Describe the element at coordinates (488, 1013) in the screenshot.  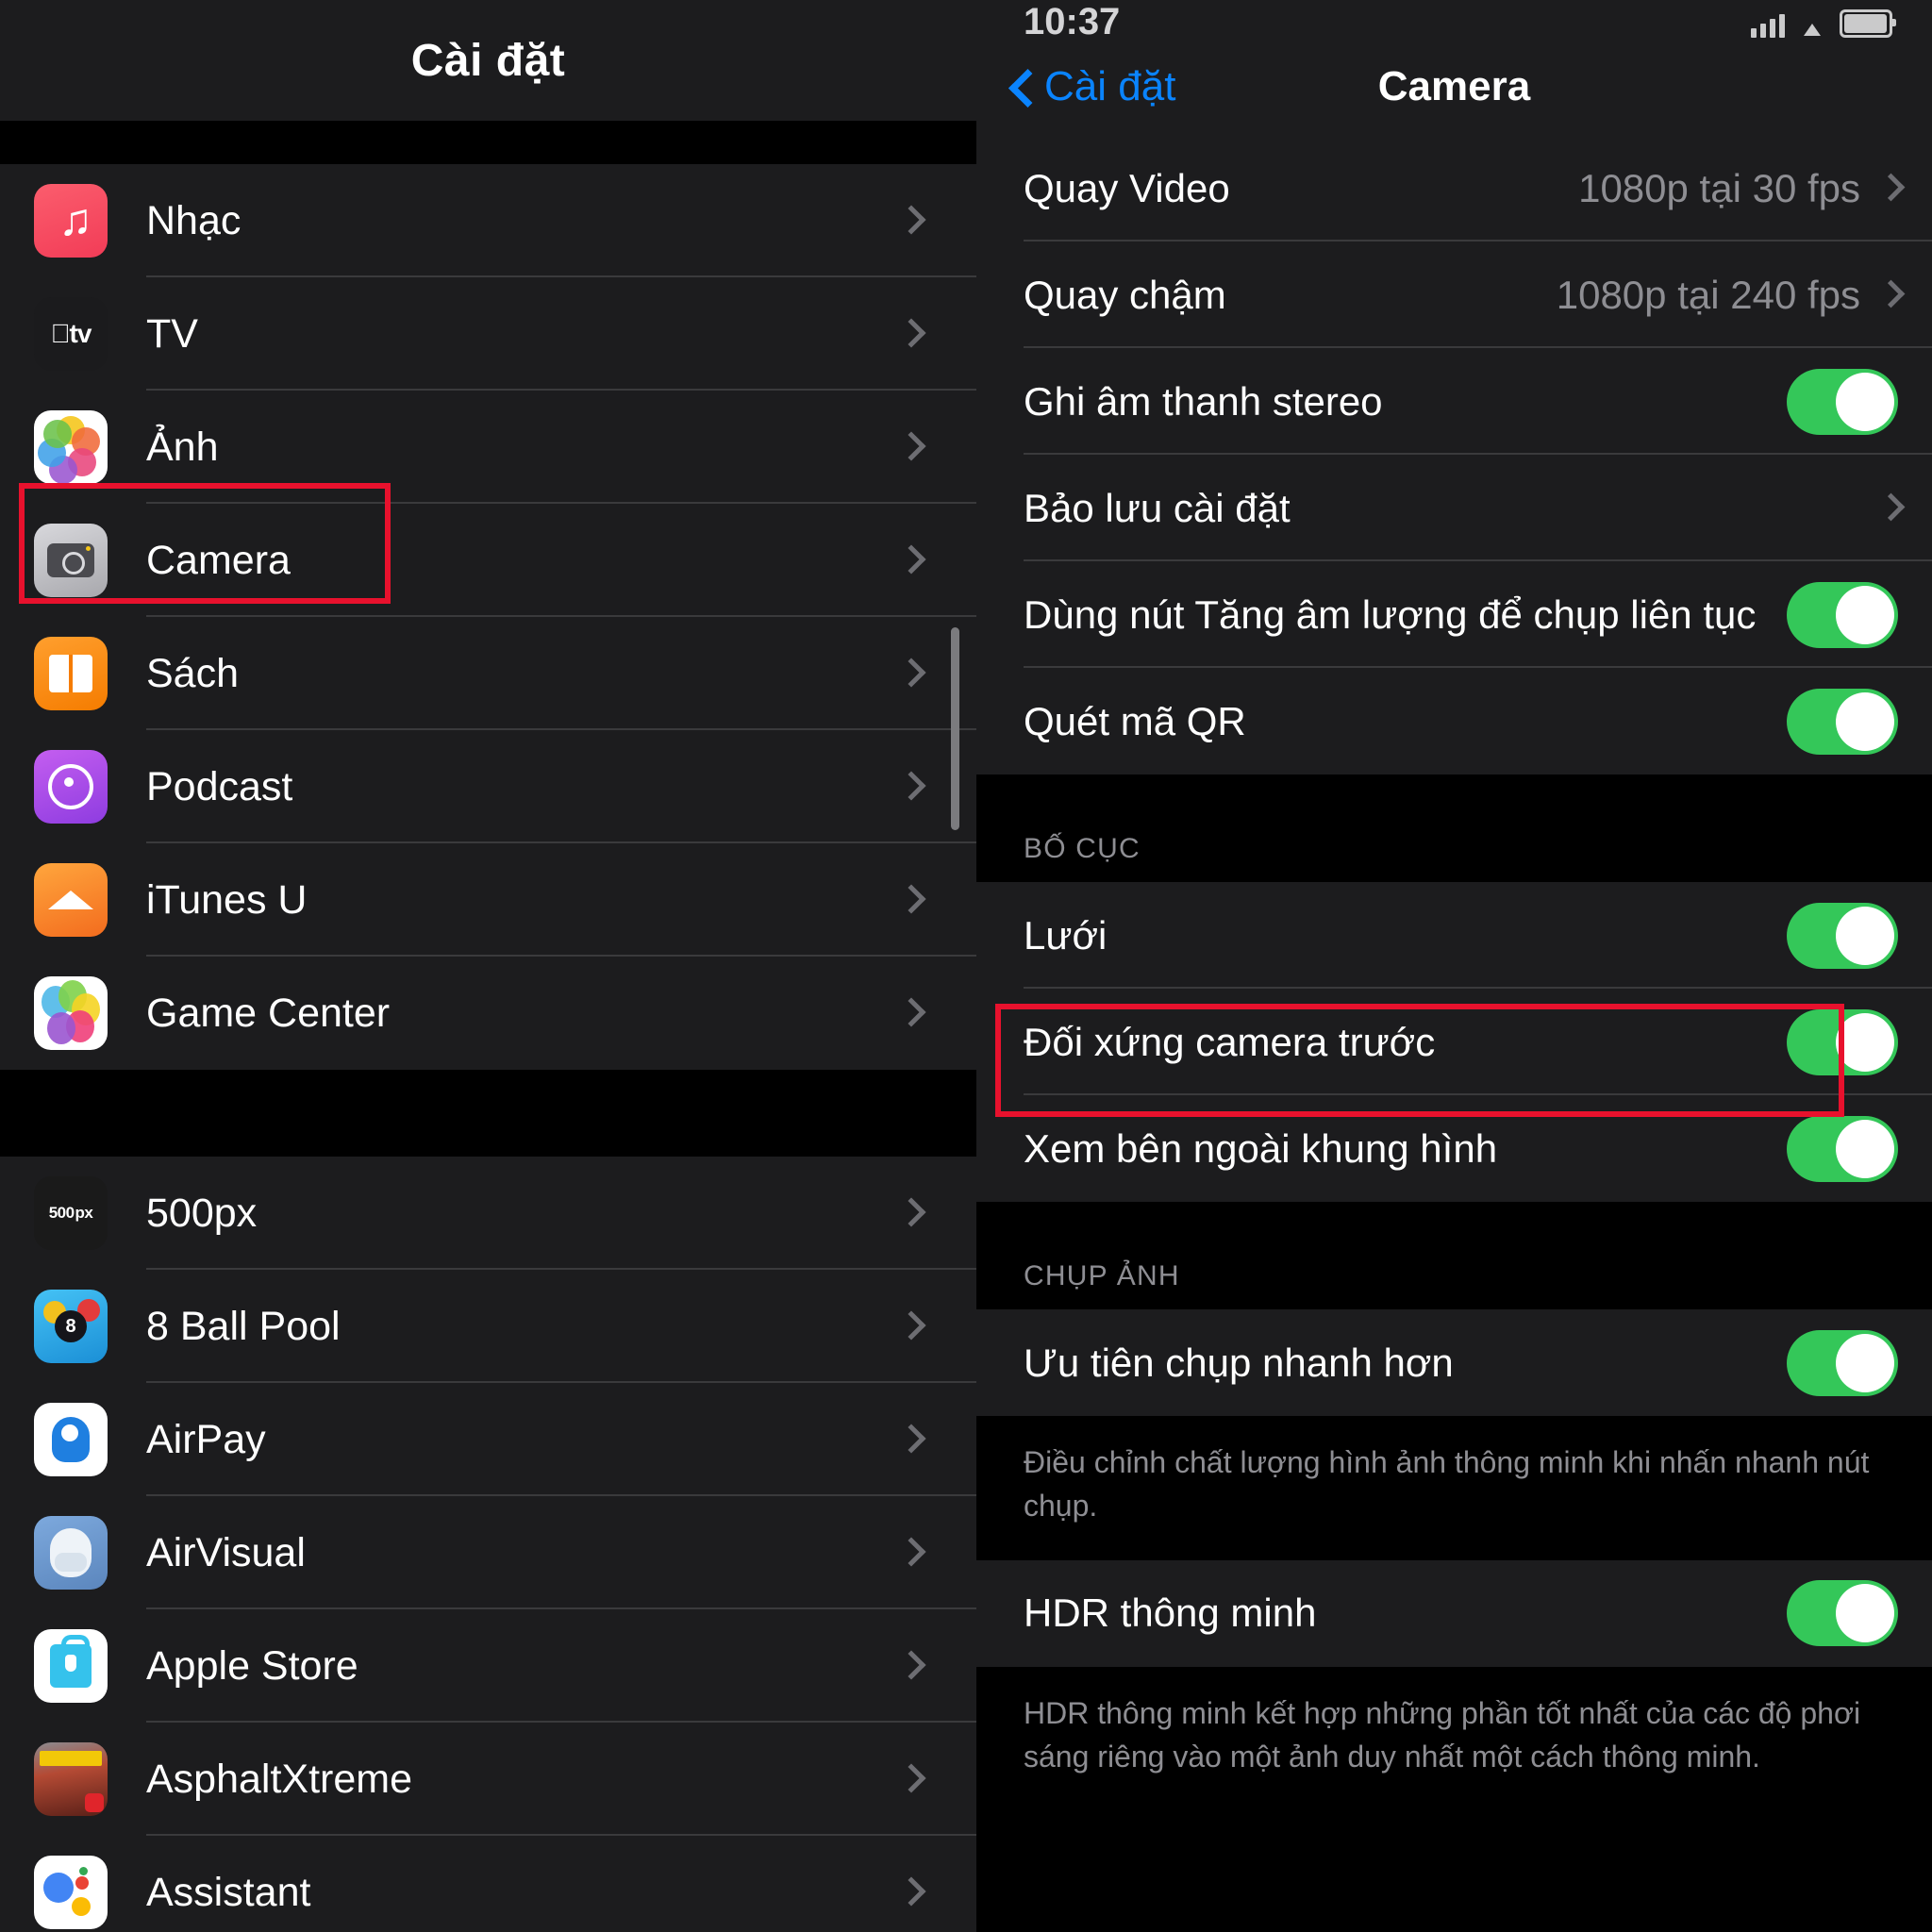
I see `sidebar-item-game-center: Game Center` at that location.